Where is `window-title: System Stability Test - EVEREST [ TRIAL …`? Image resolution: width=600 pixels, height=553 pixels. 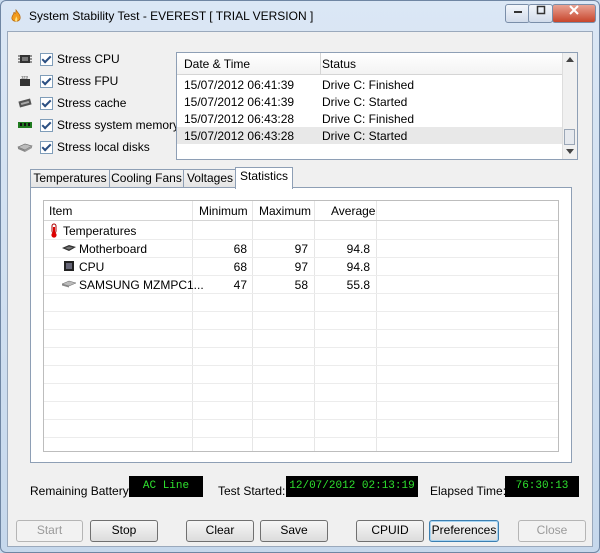
window-title: System Stability Test - EVEREST [ TRIAL … is located at coordinates (171, 16).